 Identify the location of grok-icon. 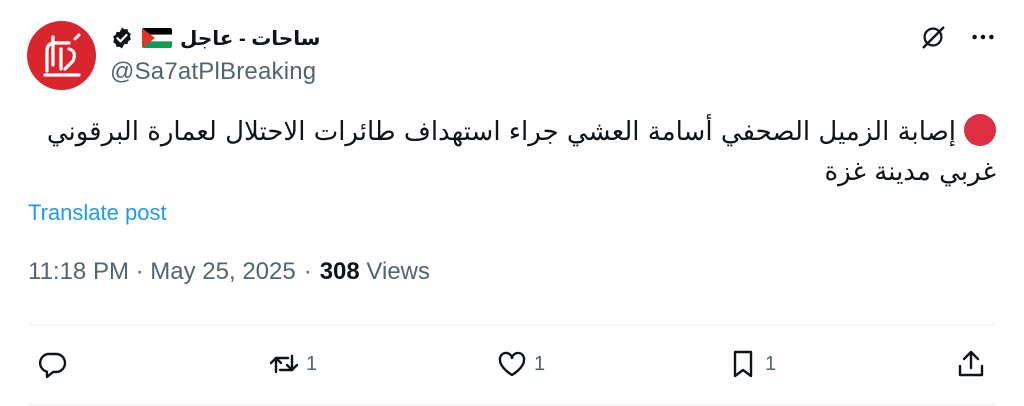
(933, 37).